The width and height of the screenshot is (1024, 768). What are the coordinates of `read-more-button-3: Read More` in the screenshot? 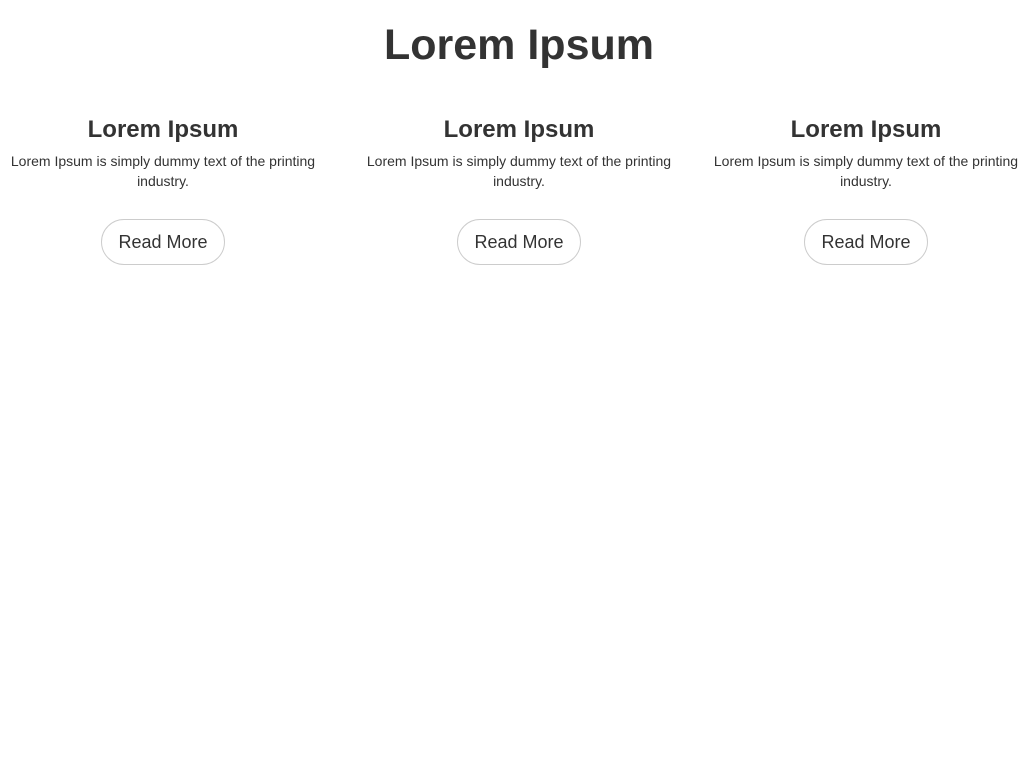 It's located at (866, 242).